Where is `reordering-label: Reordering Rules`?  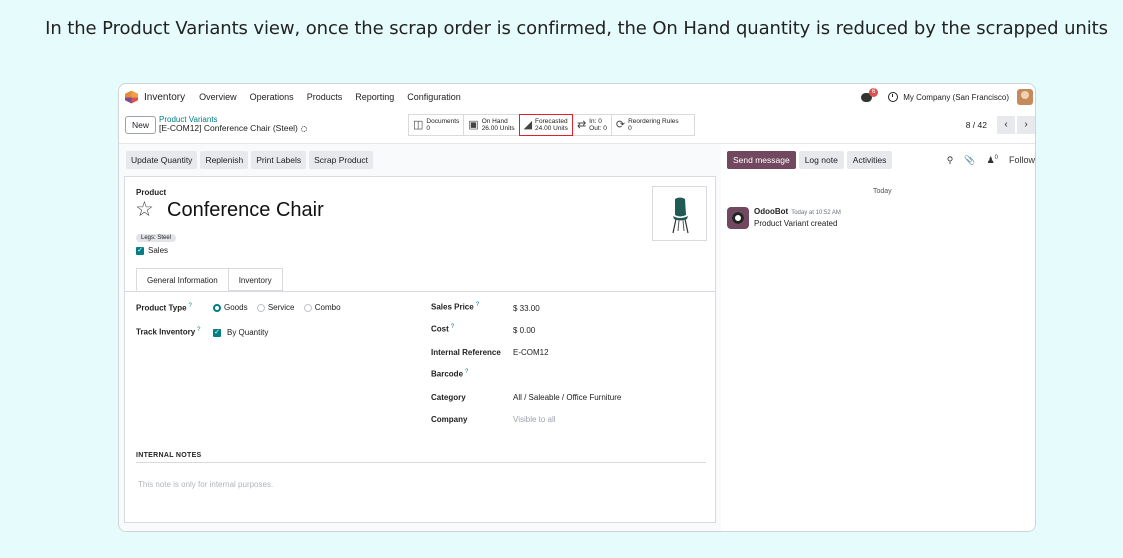
reordering-label: Reordering Rules is located at coordinates (653, 121).